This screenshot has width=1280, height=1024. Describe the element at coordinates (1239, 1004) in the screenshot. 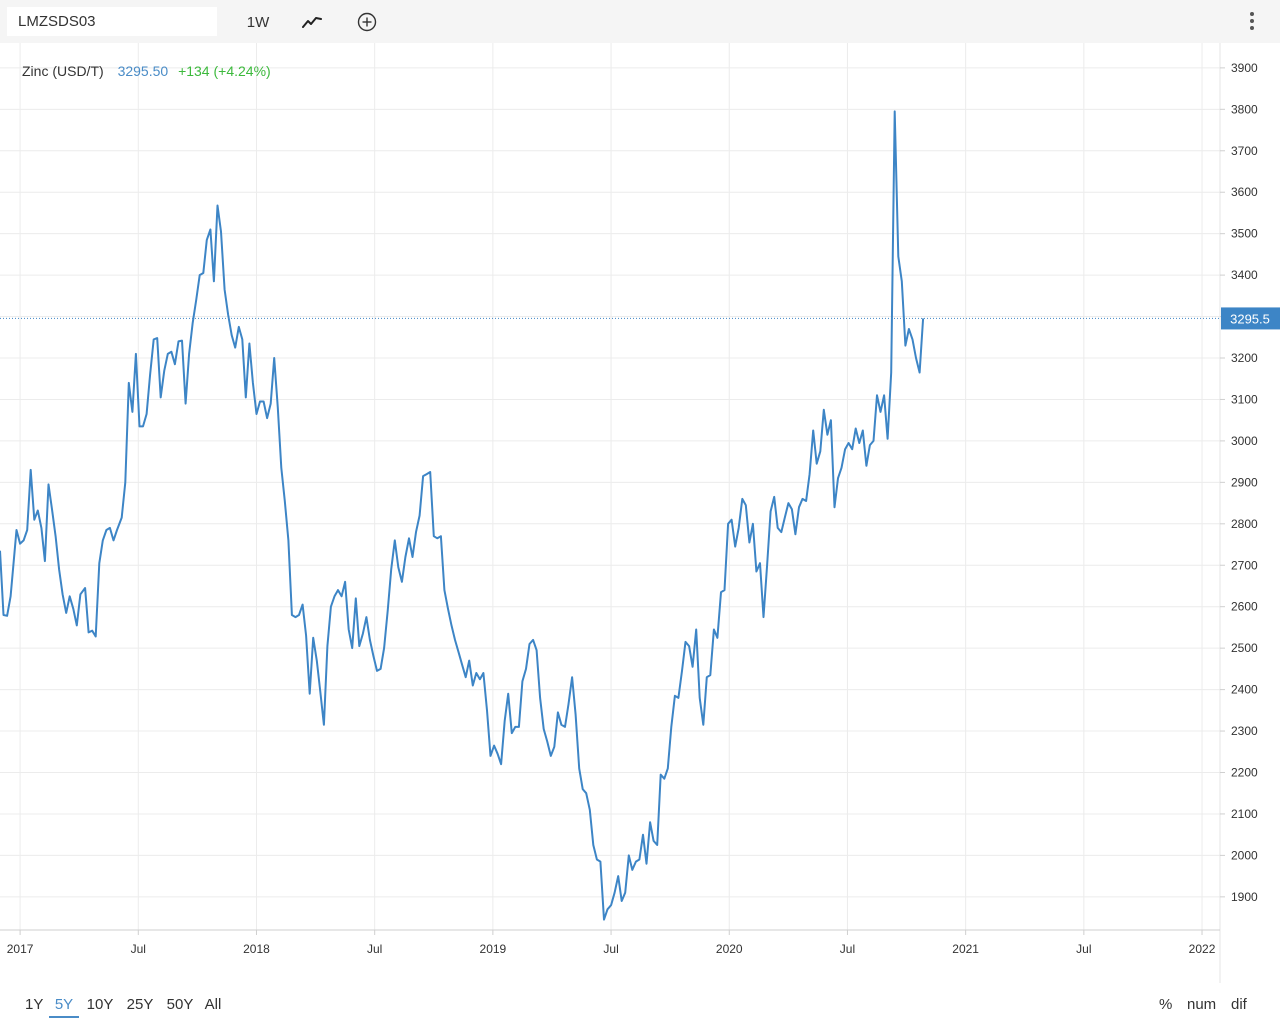

I see `mode-dif: dif` at that location.